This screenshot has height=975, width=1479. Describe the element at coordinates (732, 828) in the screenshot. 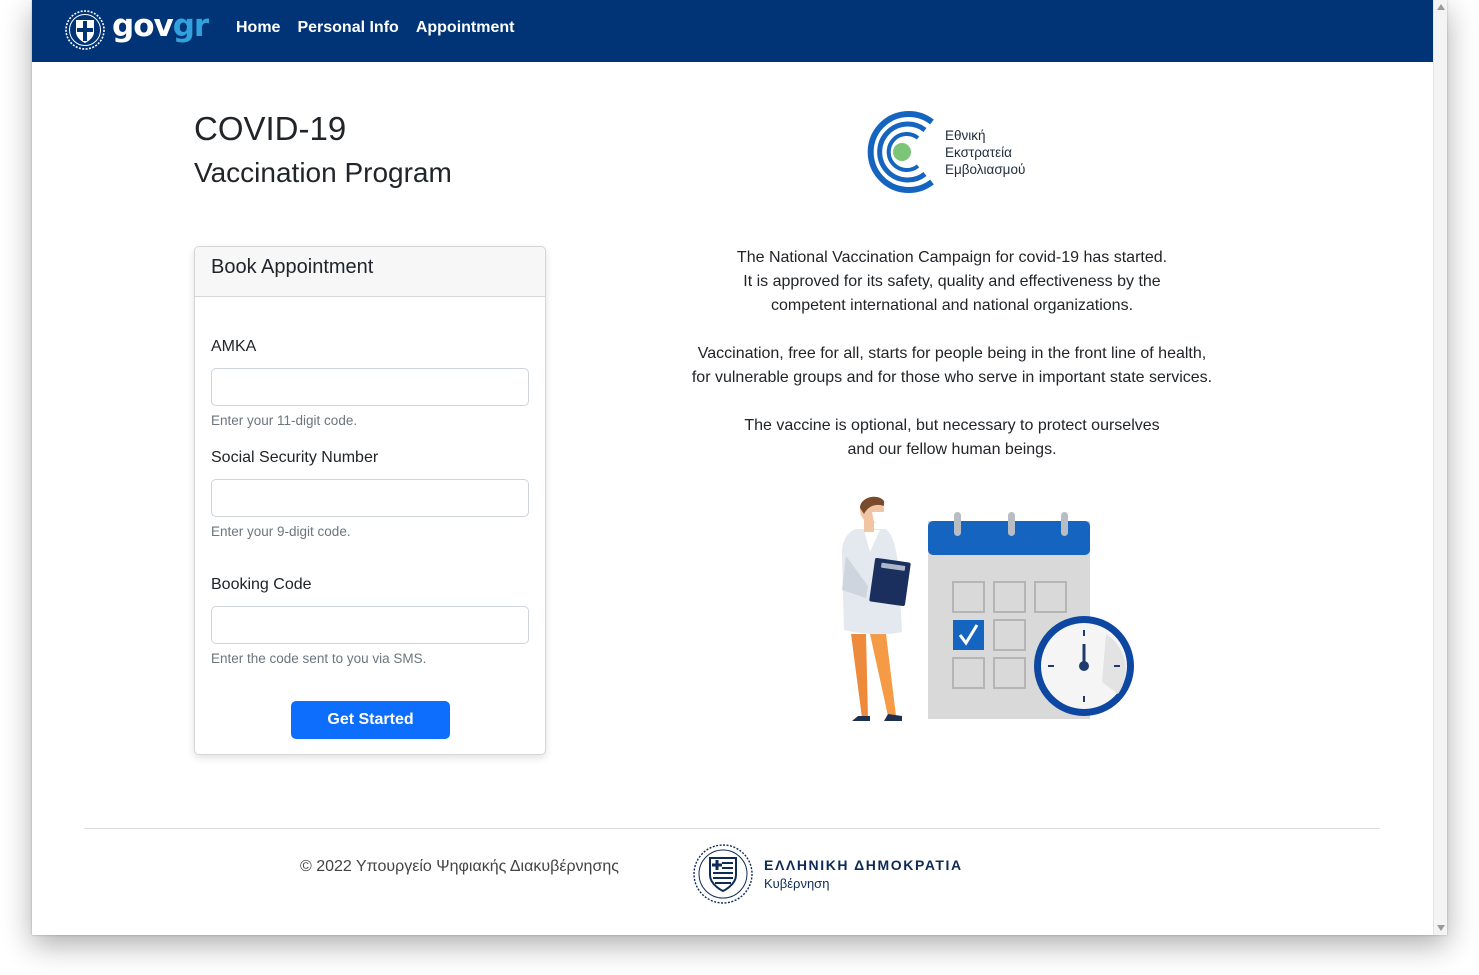

I see `footer-divider` at that location.